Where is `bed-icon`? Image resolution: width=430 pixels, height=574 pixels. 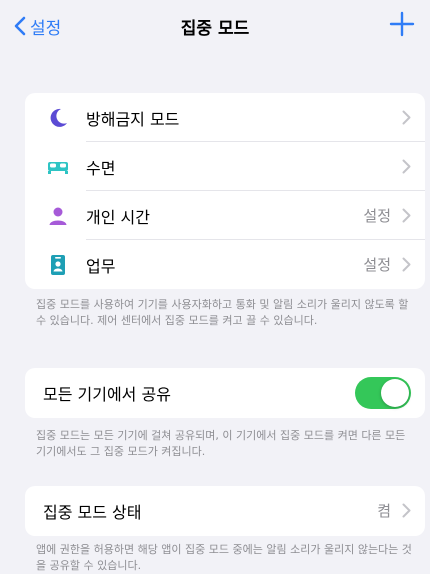 bed-icon is located at coordinates (58, 168).